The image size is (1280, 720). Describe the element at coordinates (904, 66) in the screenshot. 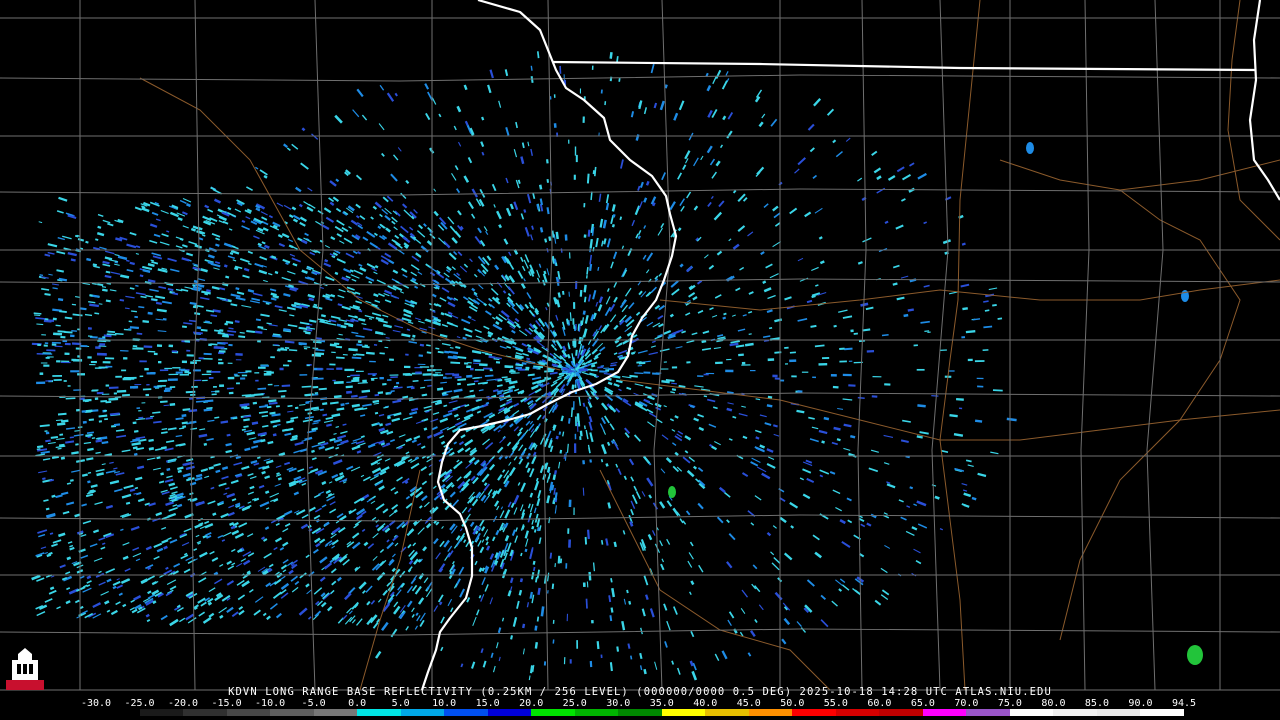

I see `iowa-minnesota-illinois-border` at that location.